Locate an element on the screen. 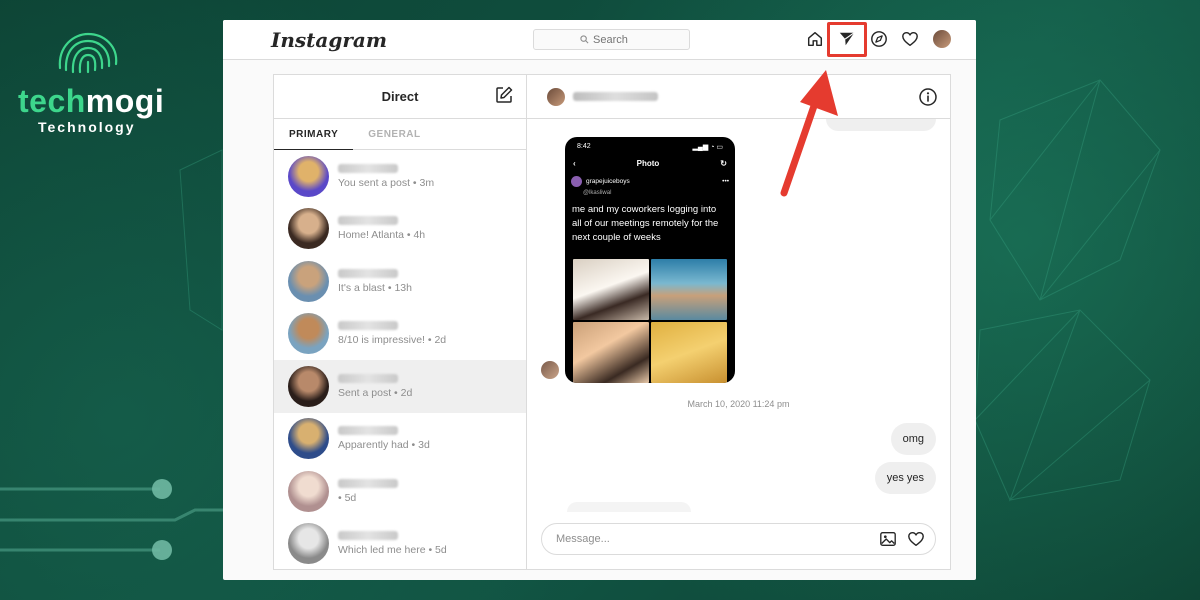  inbox-tabs: PRIMARY GENERAL is located at coordinates (400, 134).